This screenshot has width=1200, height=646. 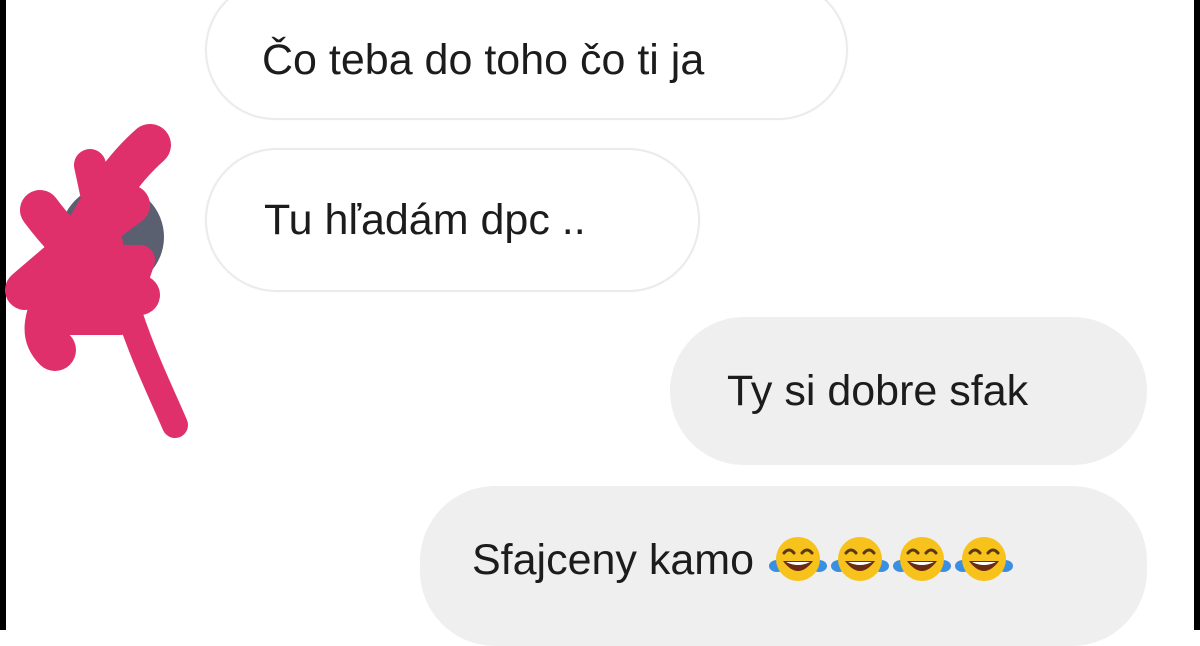 What do you see at coordinates (425, 219) in the screenshot?
I see `message-text: Tu hľadám dpc ..` at bounding box center [425, 219].